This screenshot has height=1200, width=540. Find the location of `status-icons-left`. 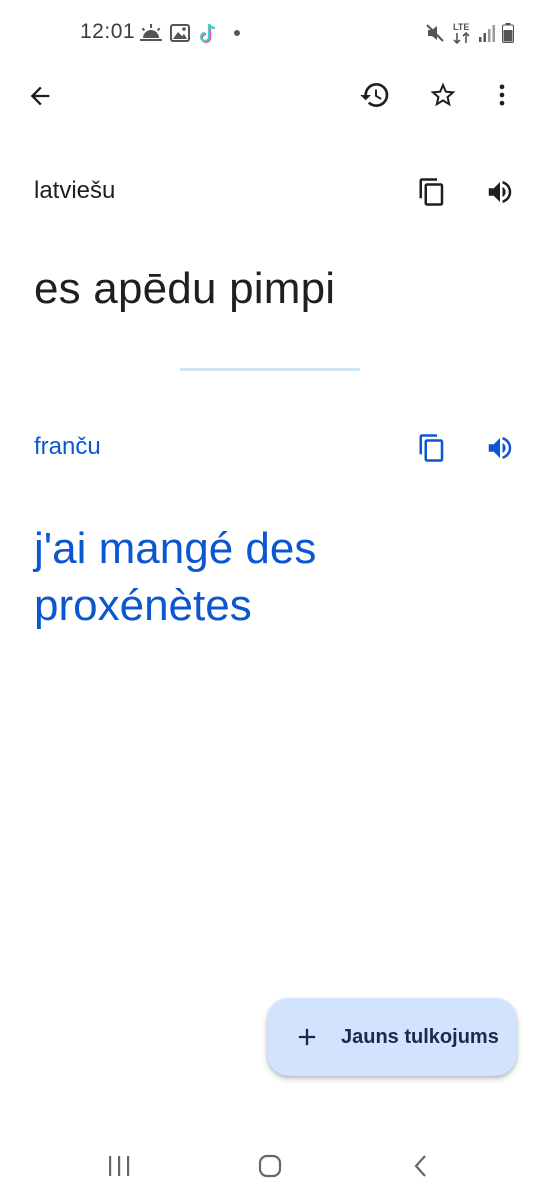

status-icons-left is located at coordinates (190, 33).